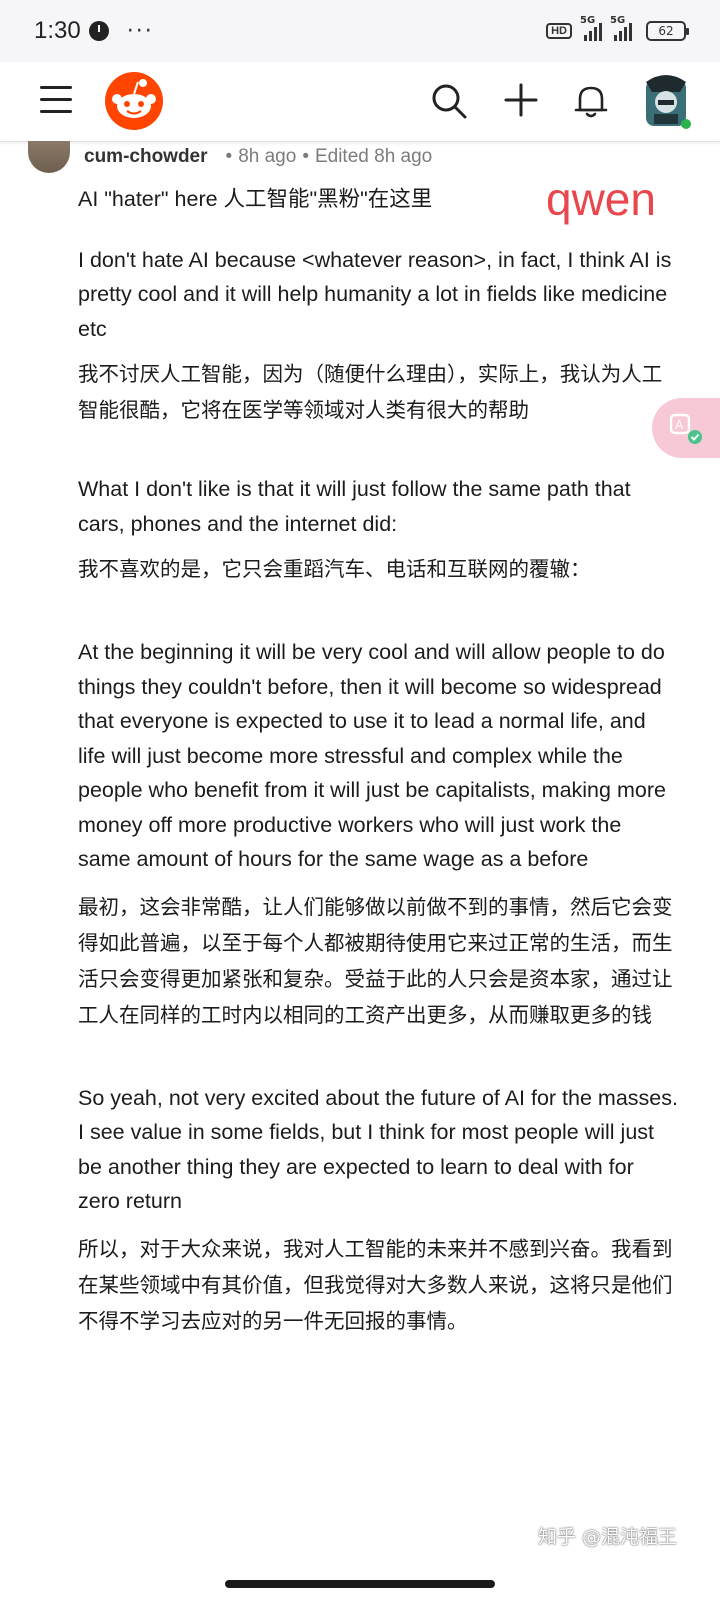 The image size is (720, 1600). Describe the element at coordinates (49, 157) in the screenshot. I see `commenter-avatar` at that location.